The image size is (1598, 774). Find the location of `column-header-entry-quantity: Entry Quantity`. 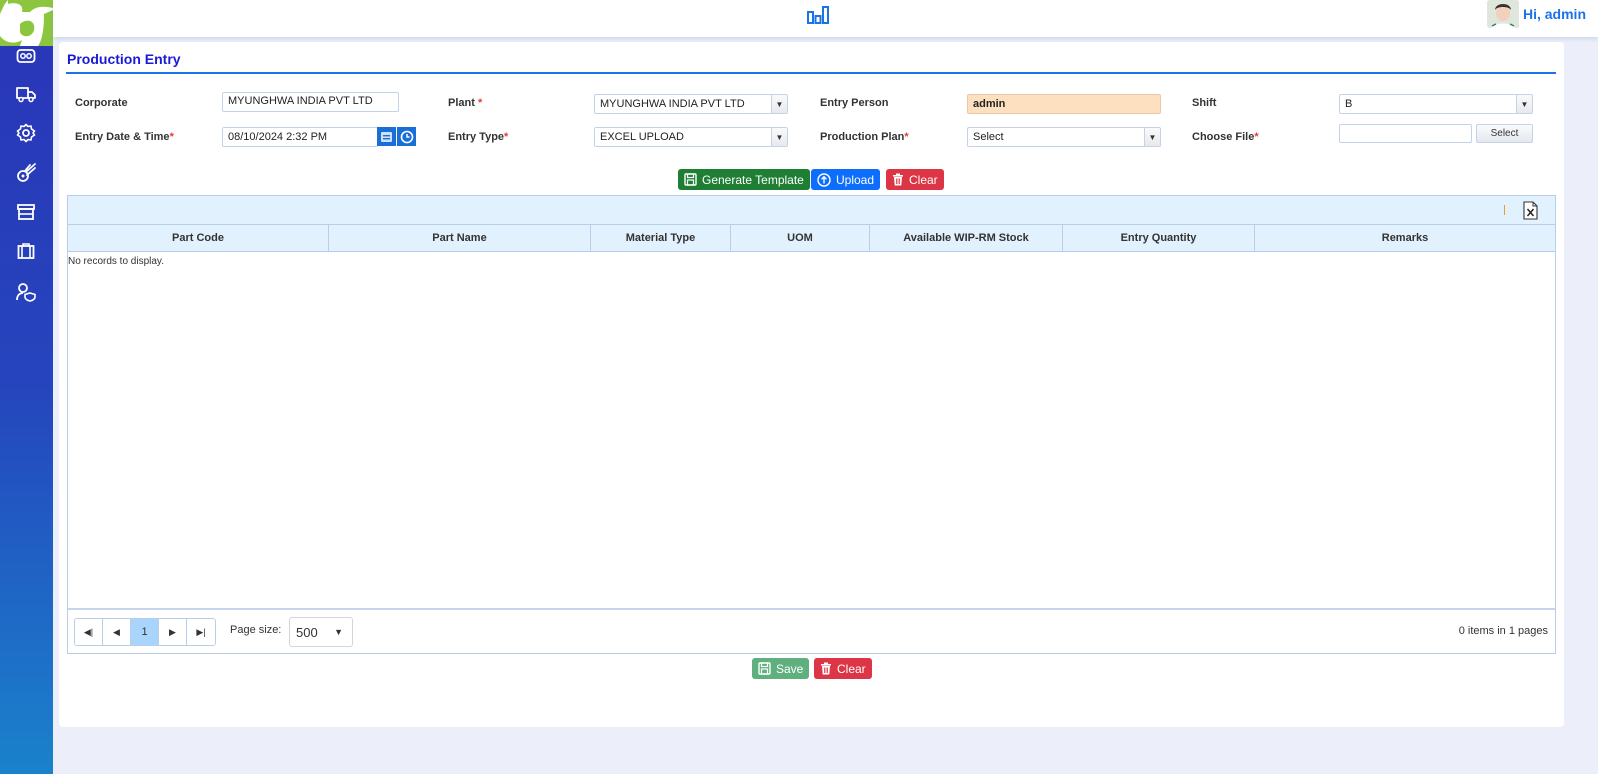

column-header-entry-quantity: Entry Quantity is located at coordinates (1159, 238).